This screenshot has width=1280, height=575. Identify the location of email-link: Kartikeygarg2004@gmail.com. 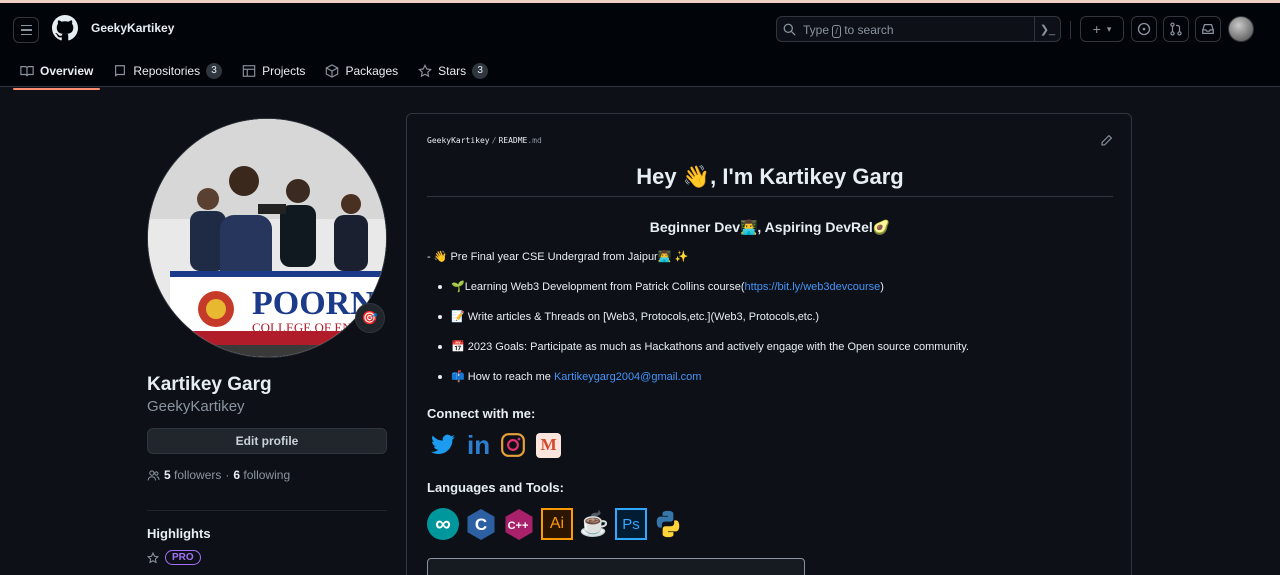
(628, 377).